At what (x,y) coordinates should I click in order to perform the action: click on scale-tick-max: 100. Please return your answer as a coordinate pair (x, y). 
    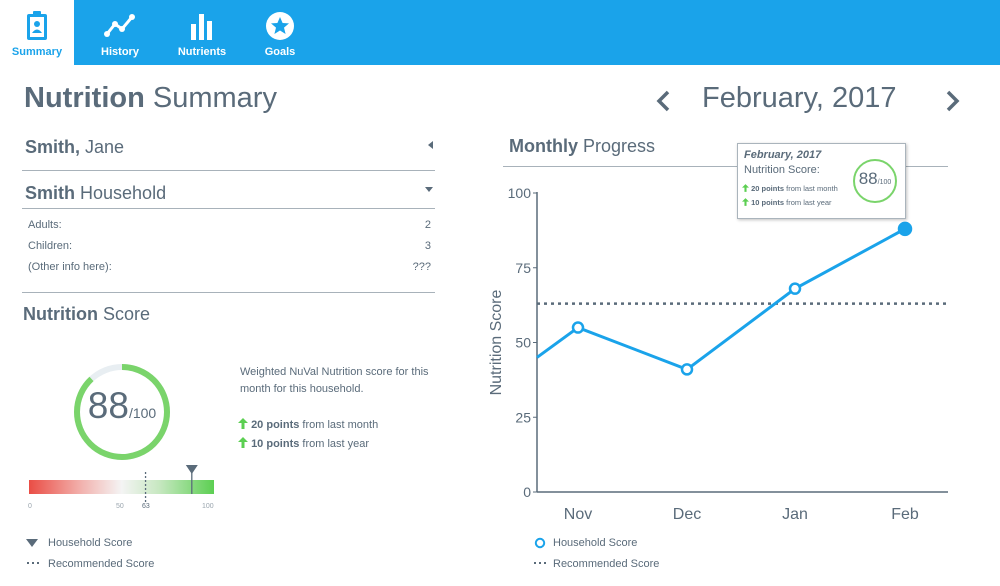
    Looking at the image, I should click on (208, 506).